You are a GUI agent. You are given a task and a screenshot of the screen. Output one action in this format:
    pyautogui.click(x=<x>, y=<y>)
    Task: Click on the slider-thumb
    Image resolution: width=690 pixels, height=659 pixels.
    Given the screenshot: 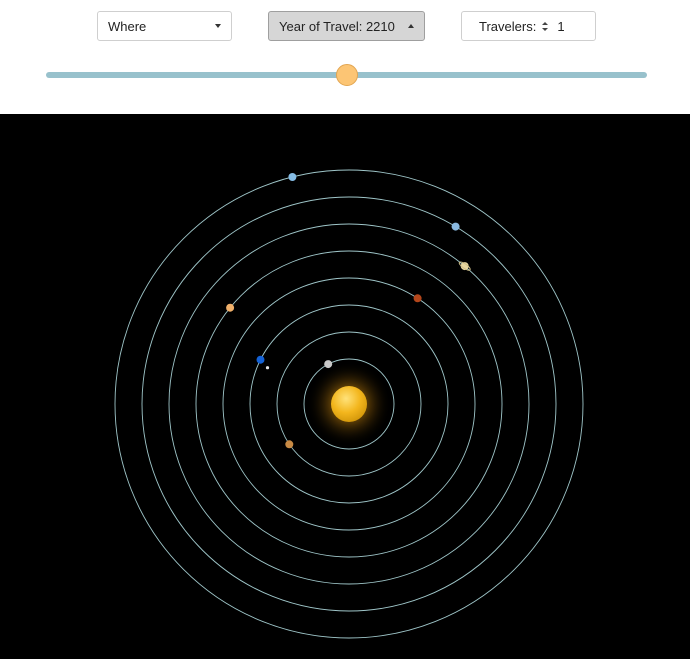 What is the action you would take?
    pyautogui.click(x=346, y=75)
    